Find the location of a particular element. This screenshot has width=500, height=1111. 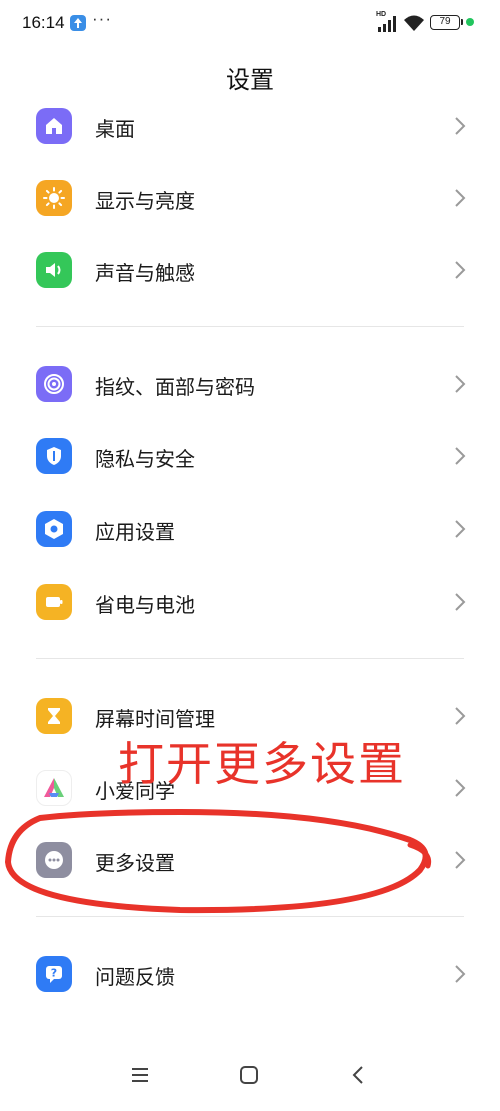

menu-item-label: 声音与触感 is located at coordinates (145, 273).